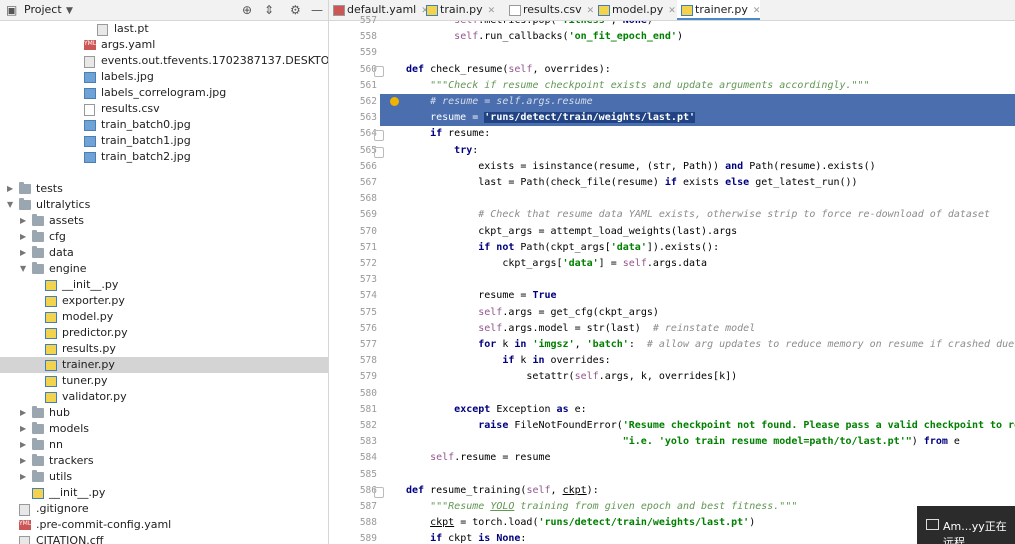 The height and width of the screenshot is (544, 1015). What do you see at coordinates (164, 157) in the screenshot?
I see `tree-file-item: train_batch2.jpg` at bounding box center [164, 157].